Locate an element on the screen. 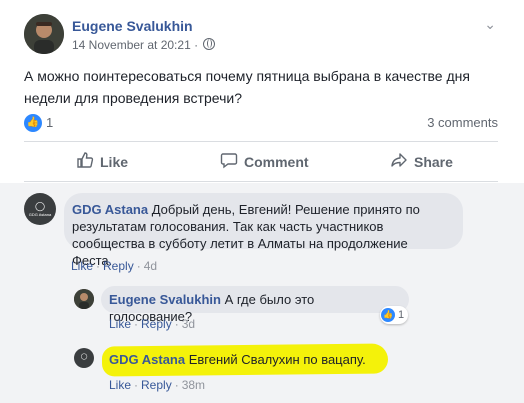 The image size is (524, 403). author-avatar is located at coordinates (44, 34).